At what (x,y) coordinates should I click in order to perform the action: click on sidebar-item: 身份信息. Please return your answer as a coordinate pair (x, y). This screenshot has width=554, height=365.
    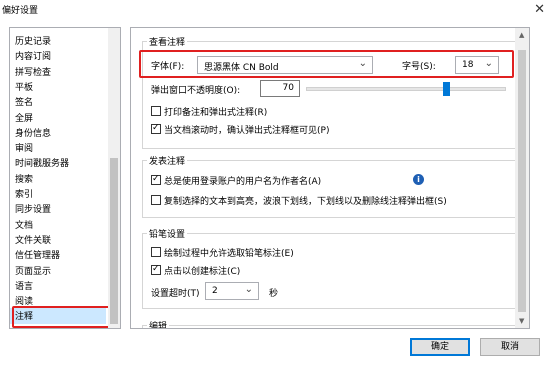
    Looking at the image, I should click on (33, 132).